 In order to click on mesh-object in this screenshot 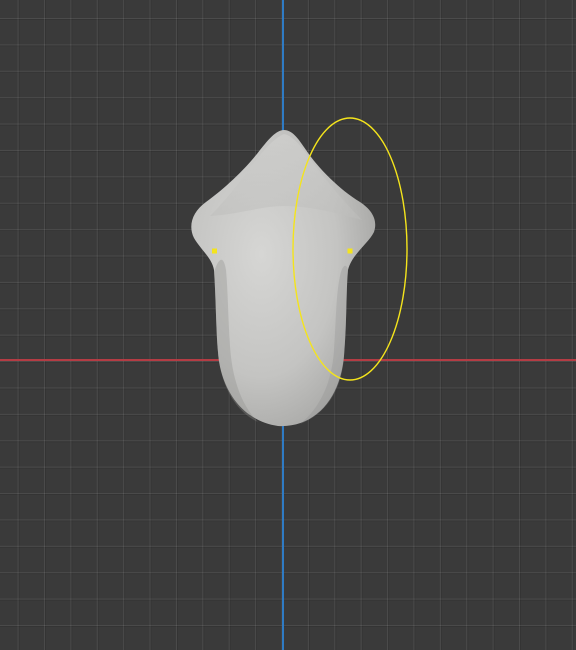, I will do `click(283, 278)`.